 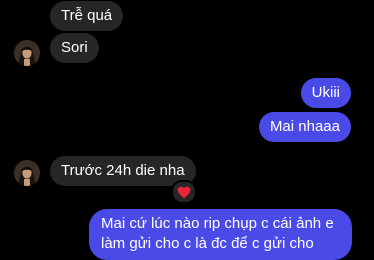 I want to click on incoming-message-bubble: Trước 24h die nha, so click(x=123, y=171).